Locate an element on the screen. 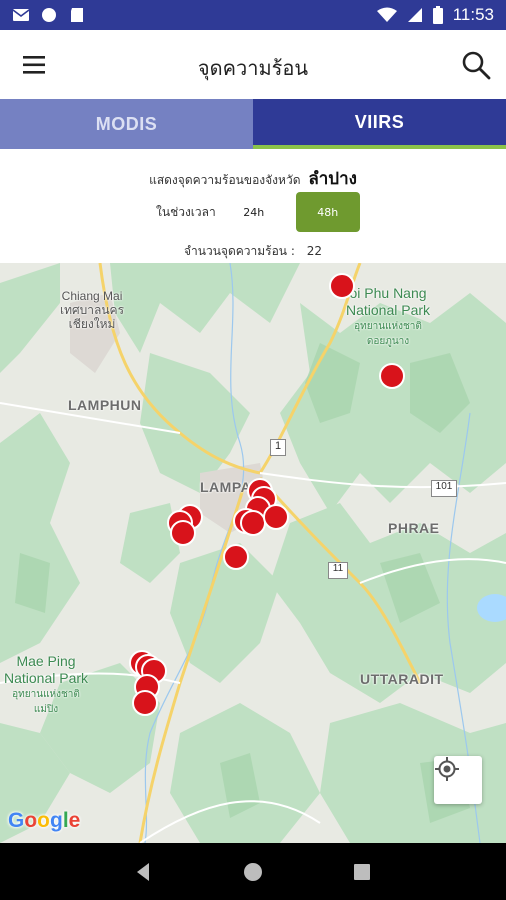  map-label-lamphun: LAMPHUN is located at coordinates (105, 405).